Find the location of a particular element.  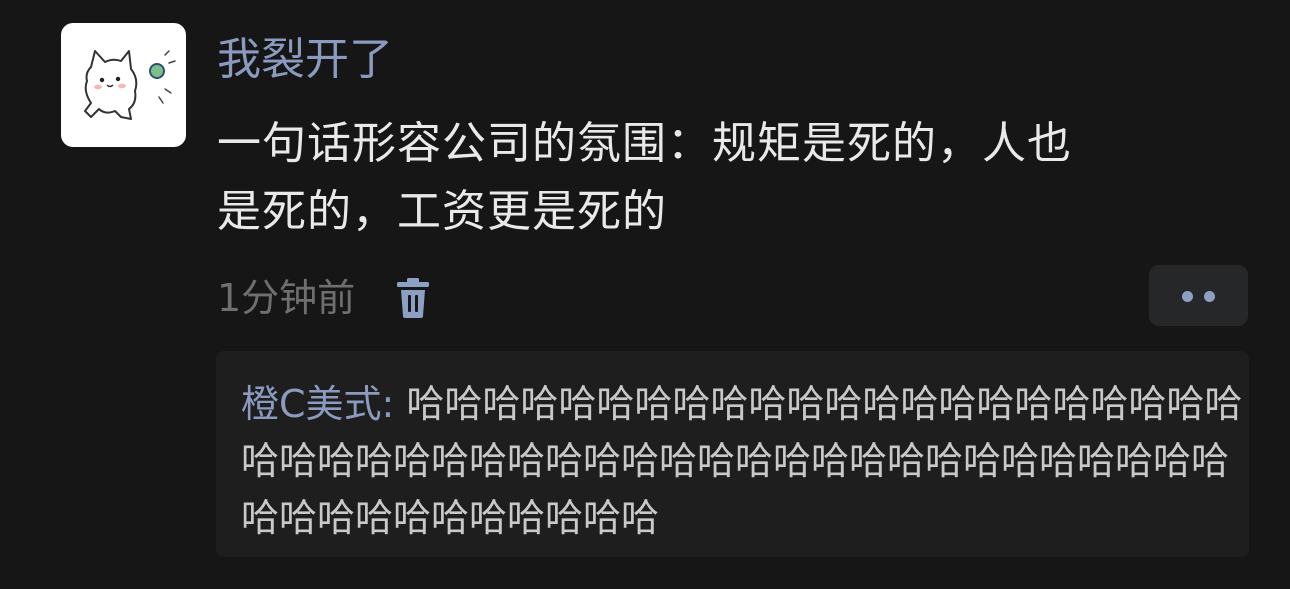

post-content-line: 一句话形容公司的氛围：规矩是死的，人也 is located at coordinates (644, 143).